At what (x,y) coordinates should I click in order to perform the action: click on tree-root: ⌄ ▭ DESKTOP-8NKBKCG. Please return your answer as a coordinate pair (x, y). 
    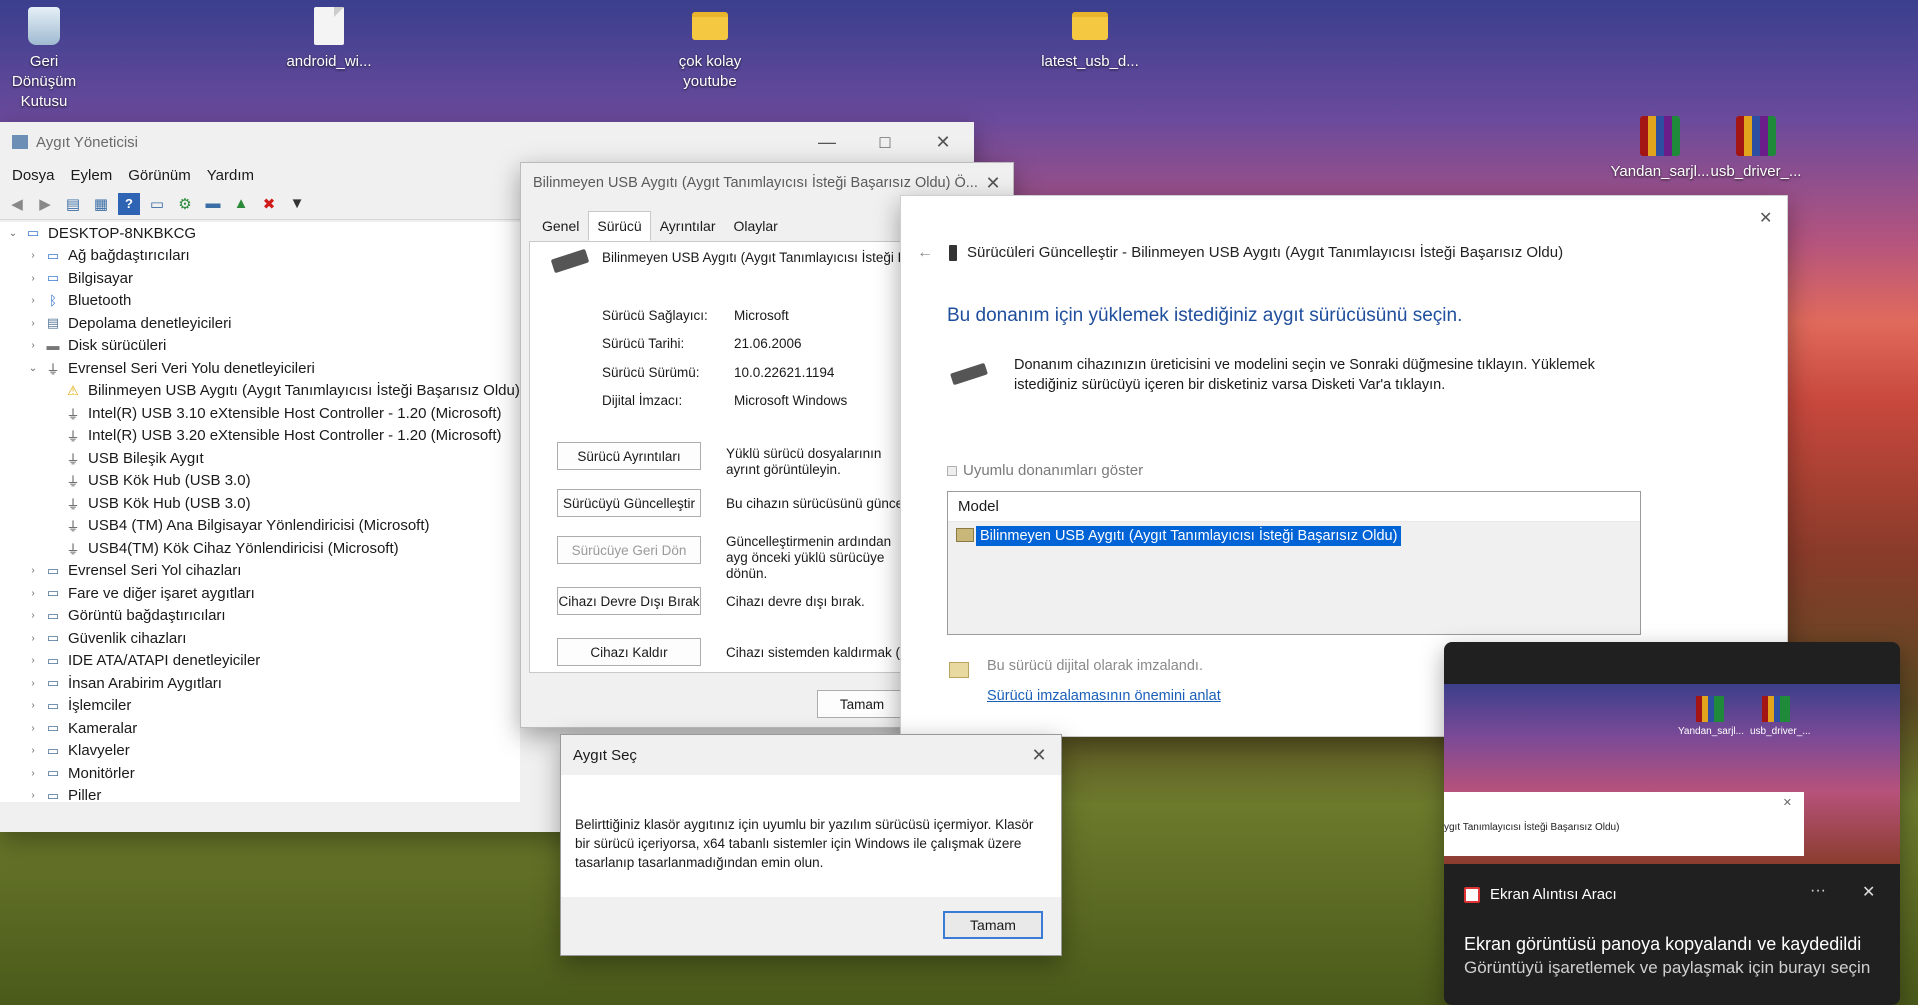
    Looking at the image, I should click on (260, 233).